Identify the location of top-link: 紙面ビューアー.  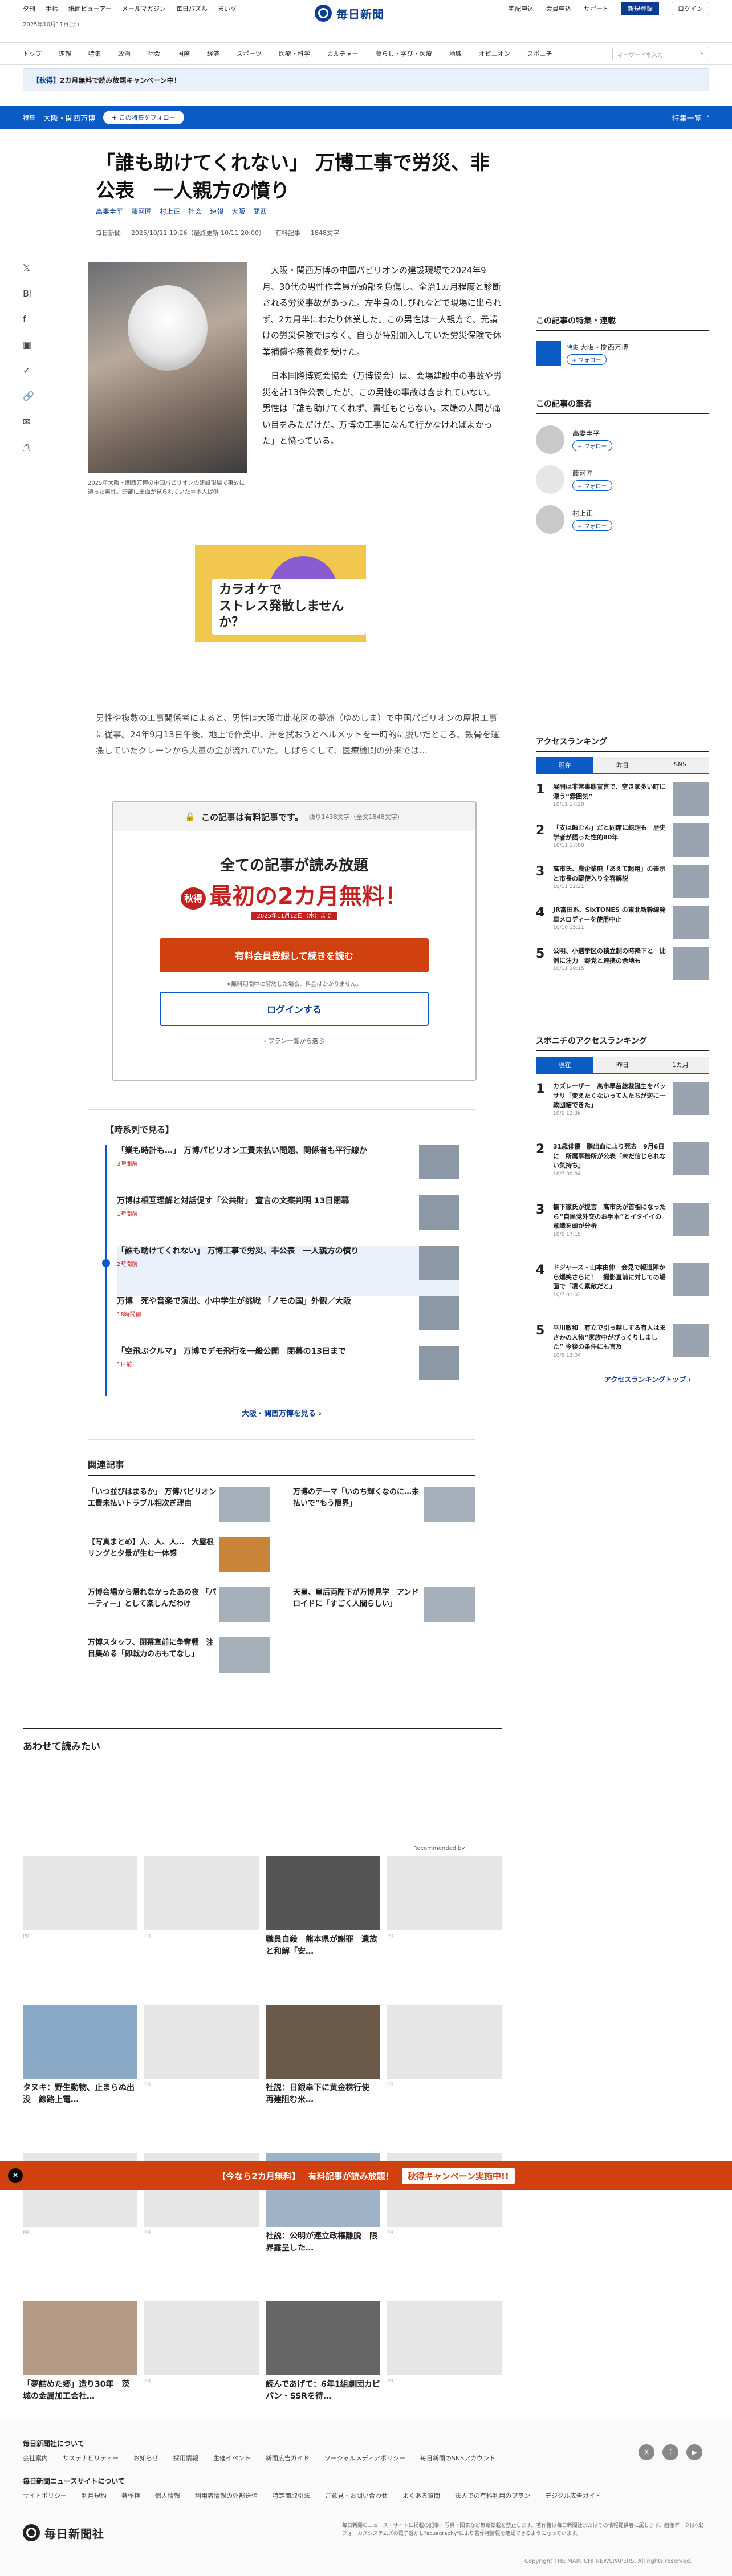
(90, 8).